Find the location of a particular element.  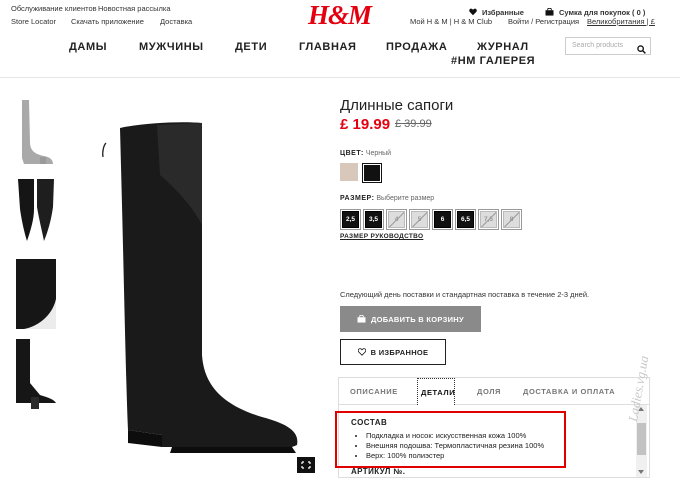

size-option-label: 6,5 is located at coordinates (465, 219).